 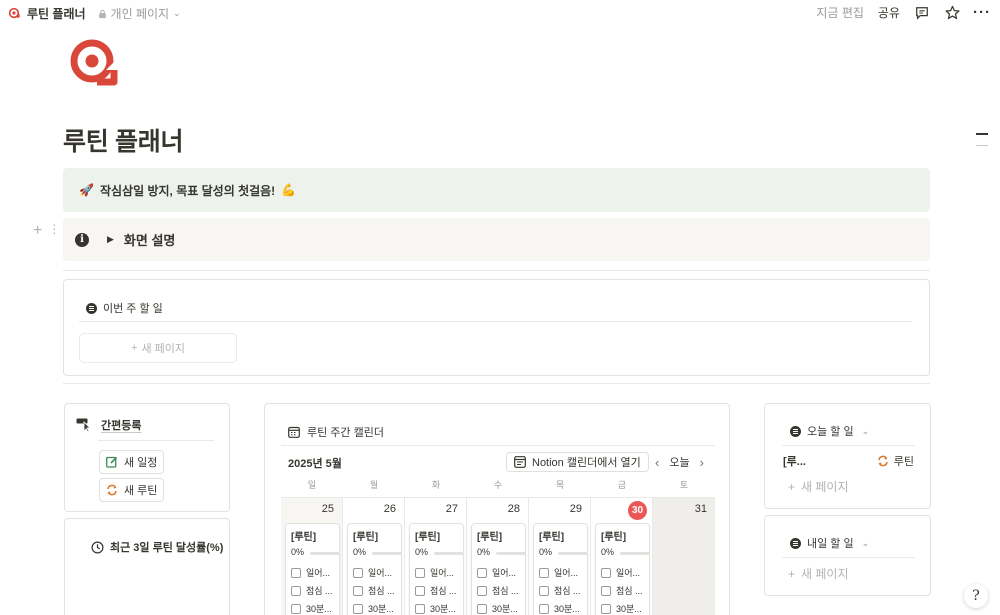 What do you see at coordinates (82, 239) in the screenshot?
I see `info-icon: i` at bounding box center [82, 239].